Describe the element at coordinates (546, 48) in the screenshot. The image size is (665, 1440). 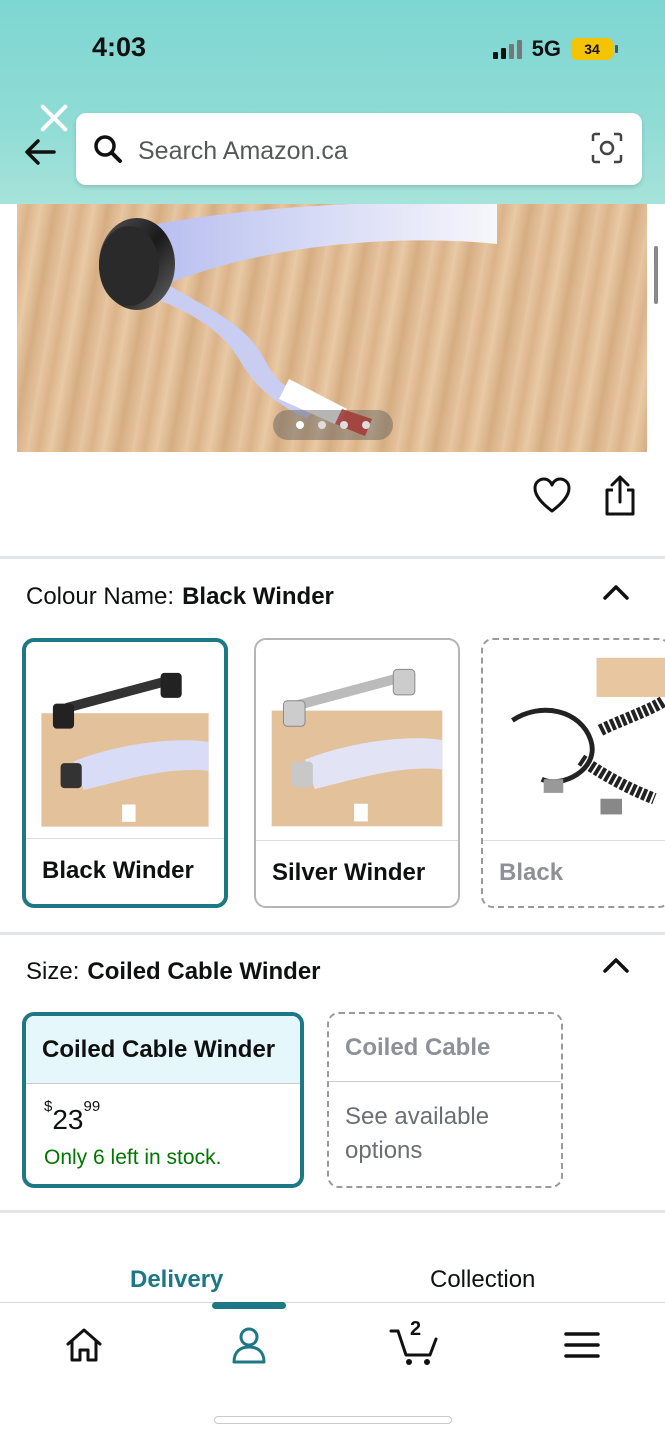
I see `network-type: 5G` at that location.